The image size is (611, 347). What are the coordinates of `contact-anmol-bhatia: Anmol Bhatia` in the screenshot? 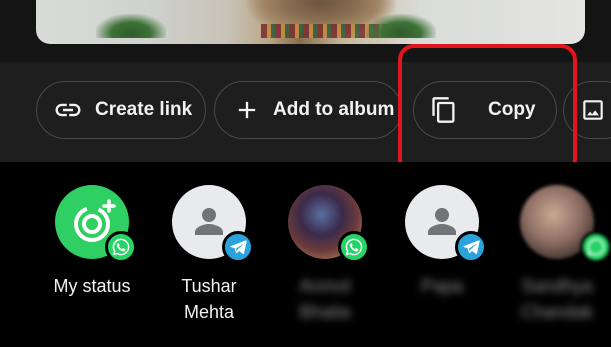 It's located at (325, 255).